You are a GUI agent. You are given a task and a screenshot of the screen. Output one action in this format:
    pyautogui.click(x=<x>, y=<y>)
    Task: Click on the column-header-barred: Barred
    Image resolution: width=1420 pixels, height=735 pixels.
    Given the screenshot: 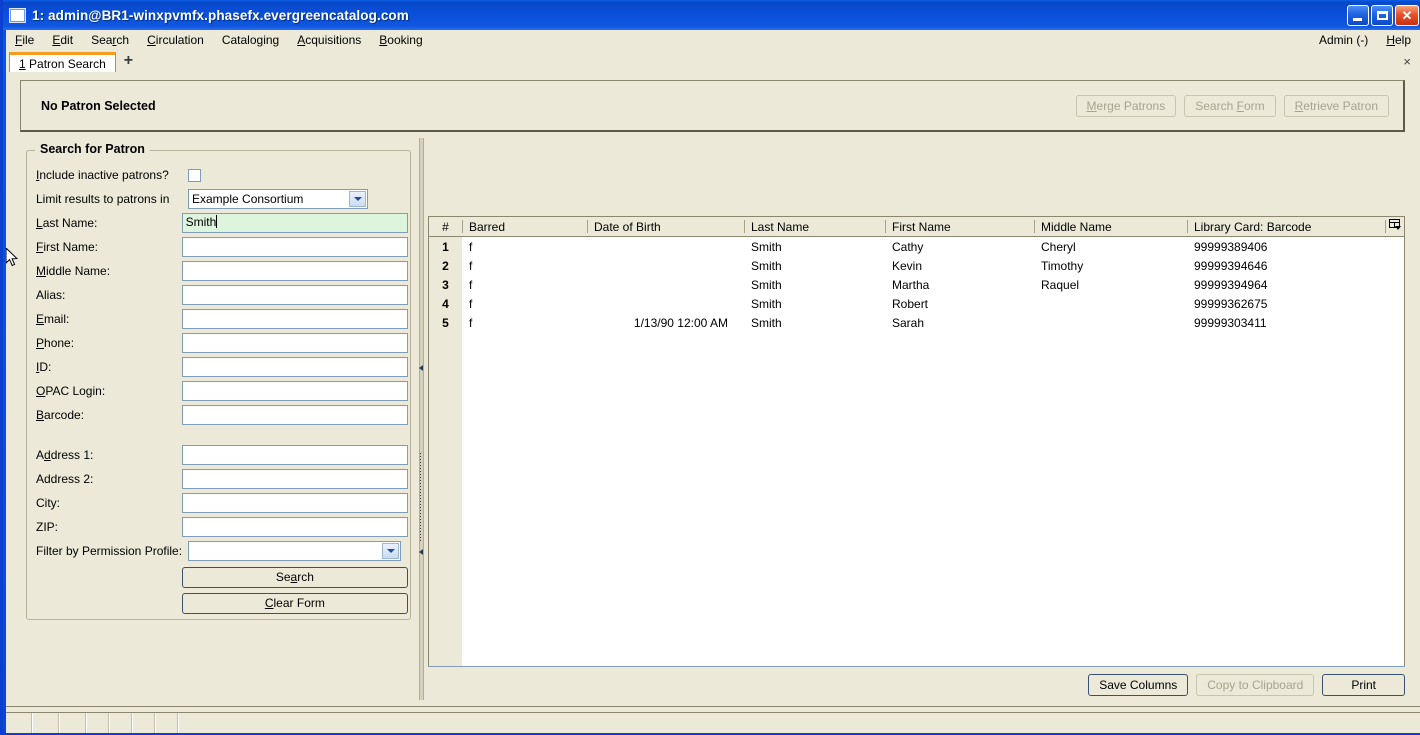 What is the action you would take?
    pyautogui.click(x=524, y=226)
    